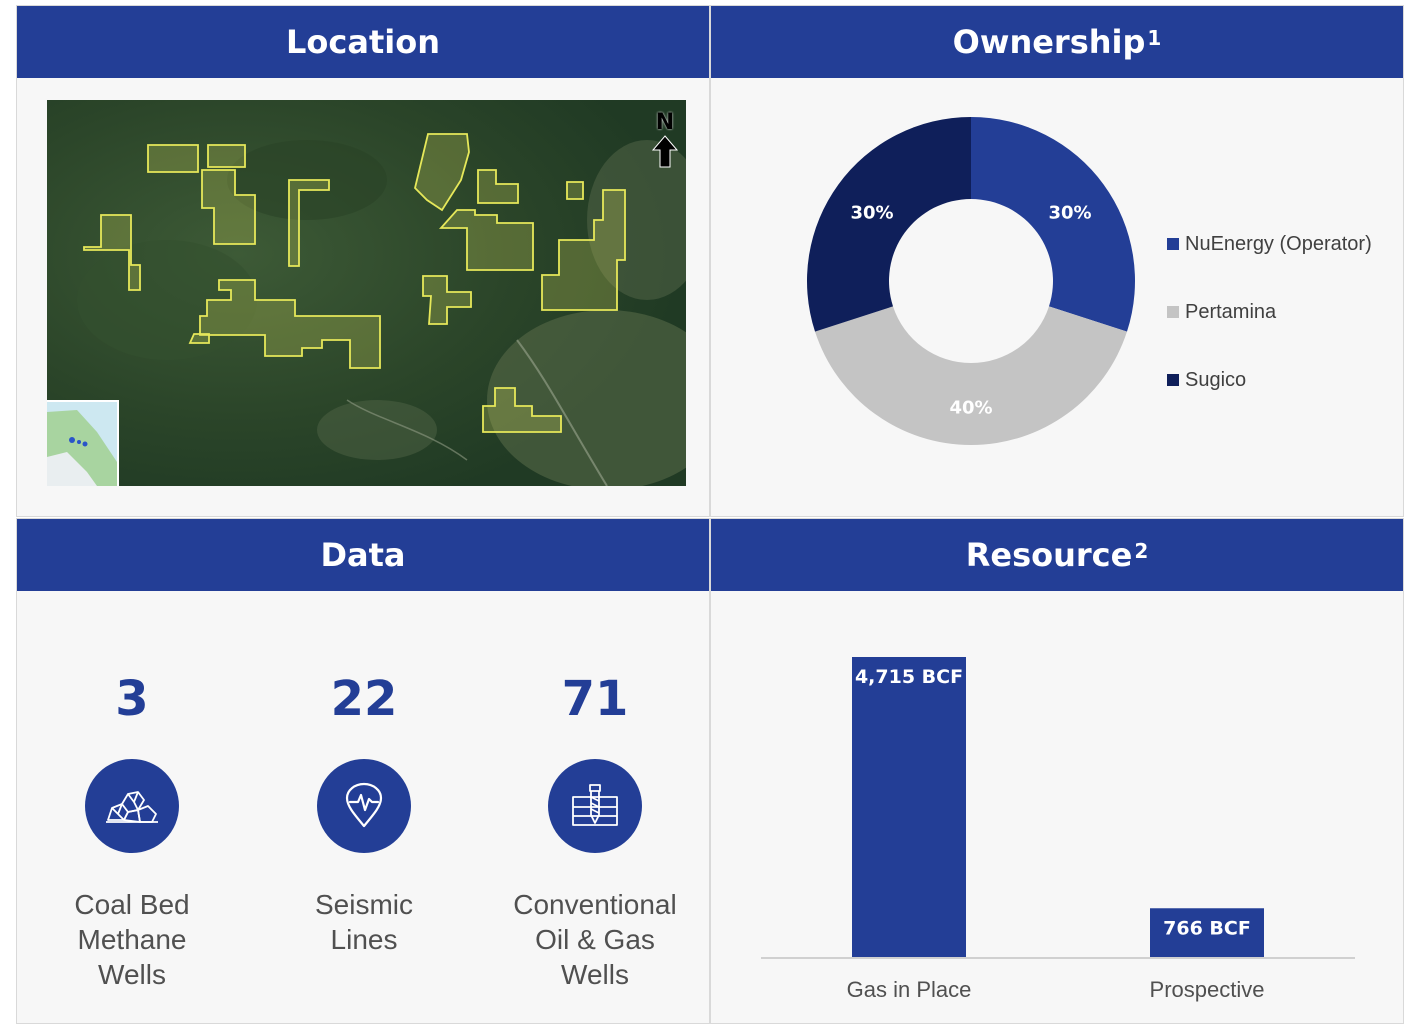  What do you see at coordinates (364, 699) in the screenshot?
I see `stat-value: 22` at bounding box center [364, 699].